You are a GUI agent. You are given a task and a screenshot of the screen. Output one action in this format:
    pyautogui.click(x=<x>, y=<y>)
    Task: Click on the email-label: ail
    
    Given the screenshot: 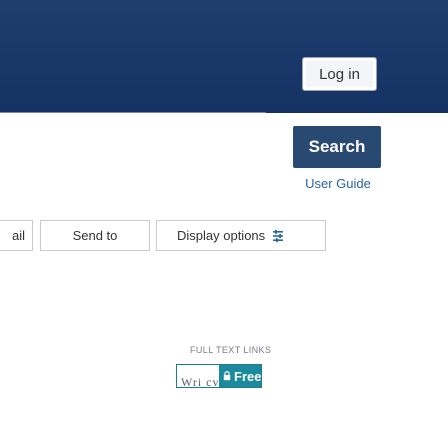 What is the action you would take?
    pyautogui.click(x=18, y=235)
    